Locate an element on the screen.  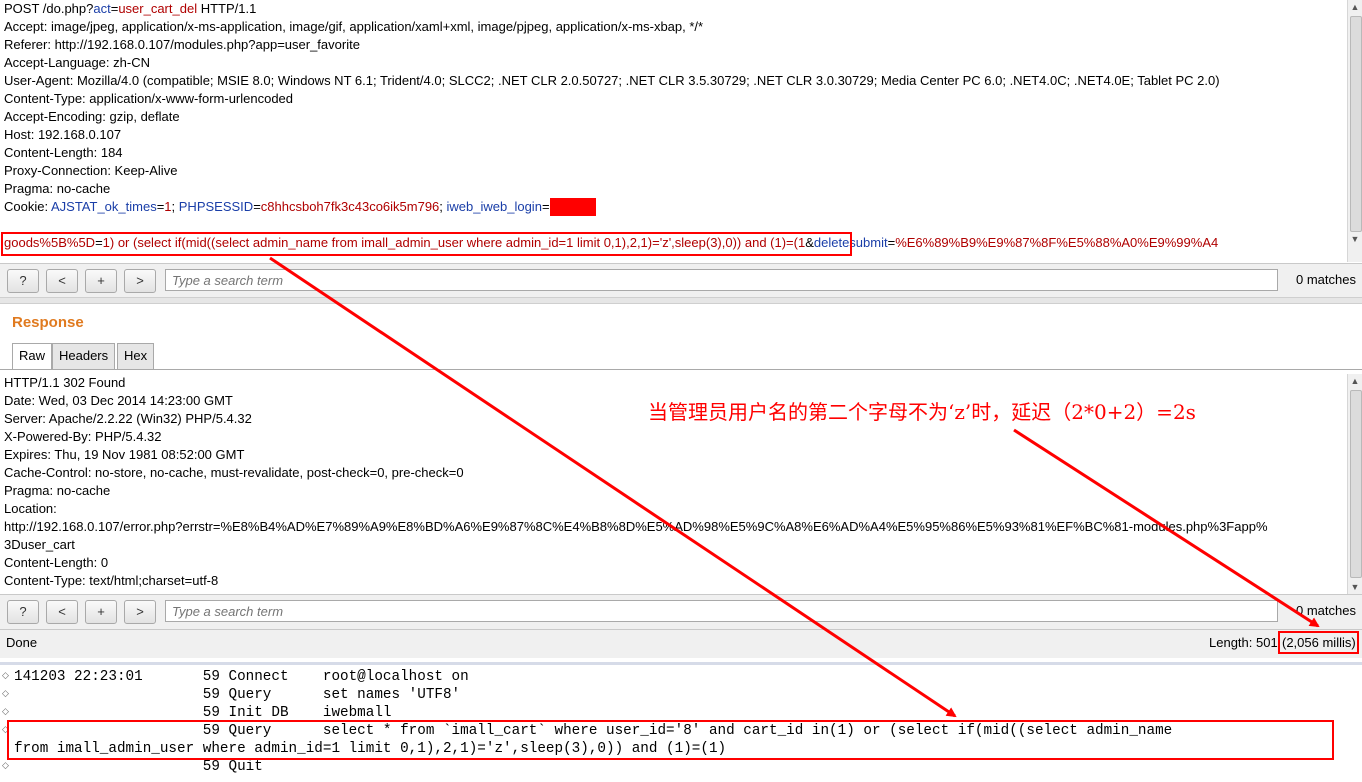
response-line: Content-Type: text/html;charset=utf-8 is located at coordinates (111, 580).